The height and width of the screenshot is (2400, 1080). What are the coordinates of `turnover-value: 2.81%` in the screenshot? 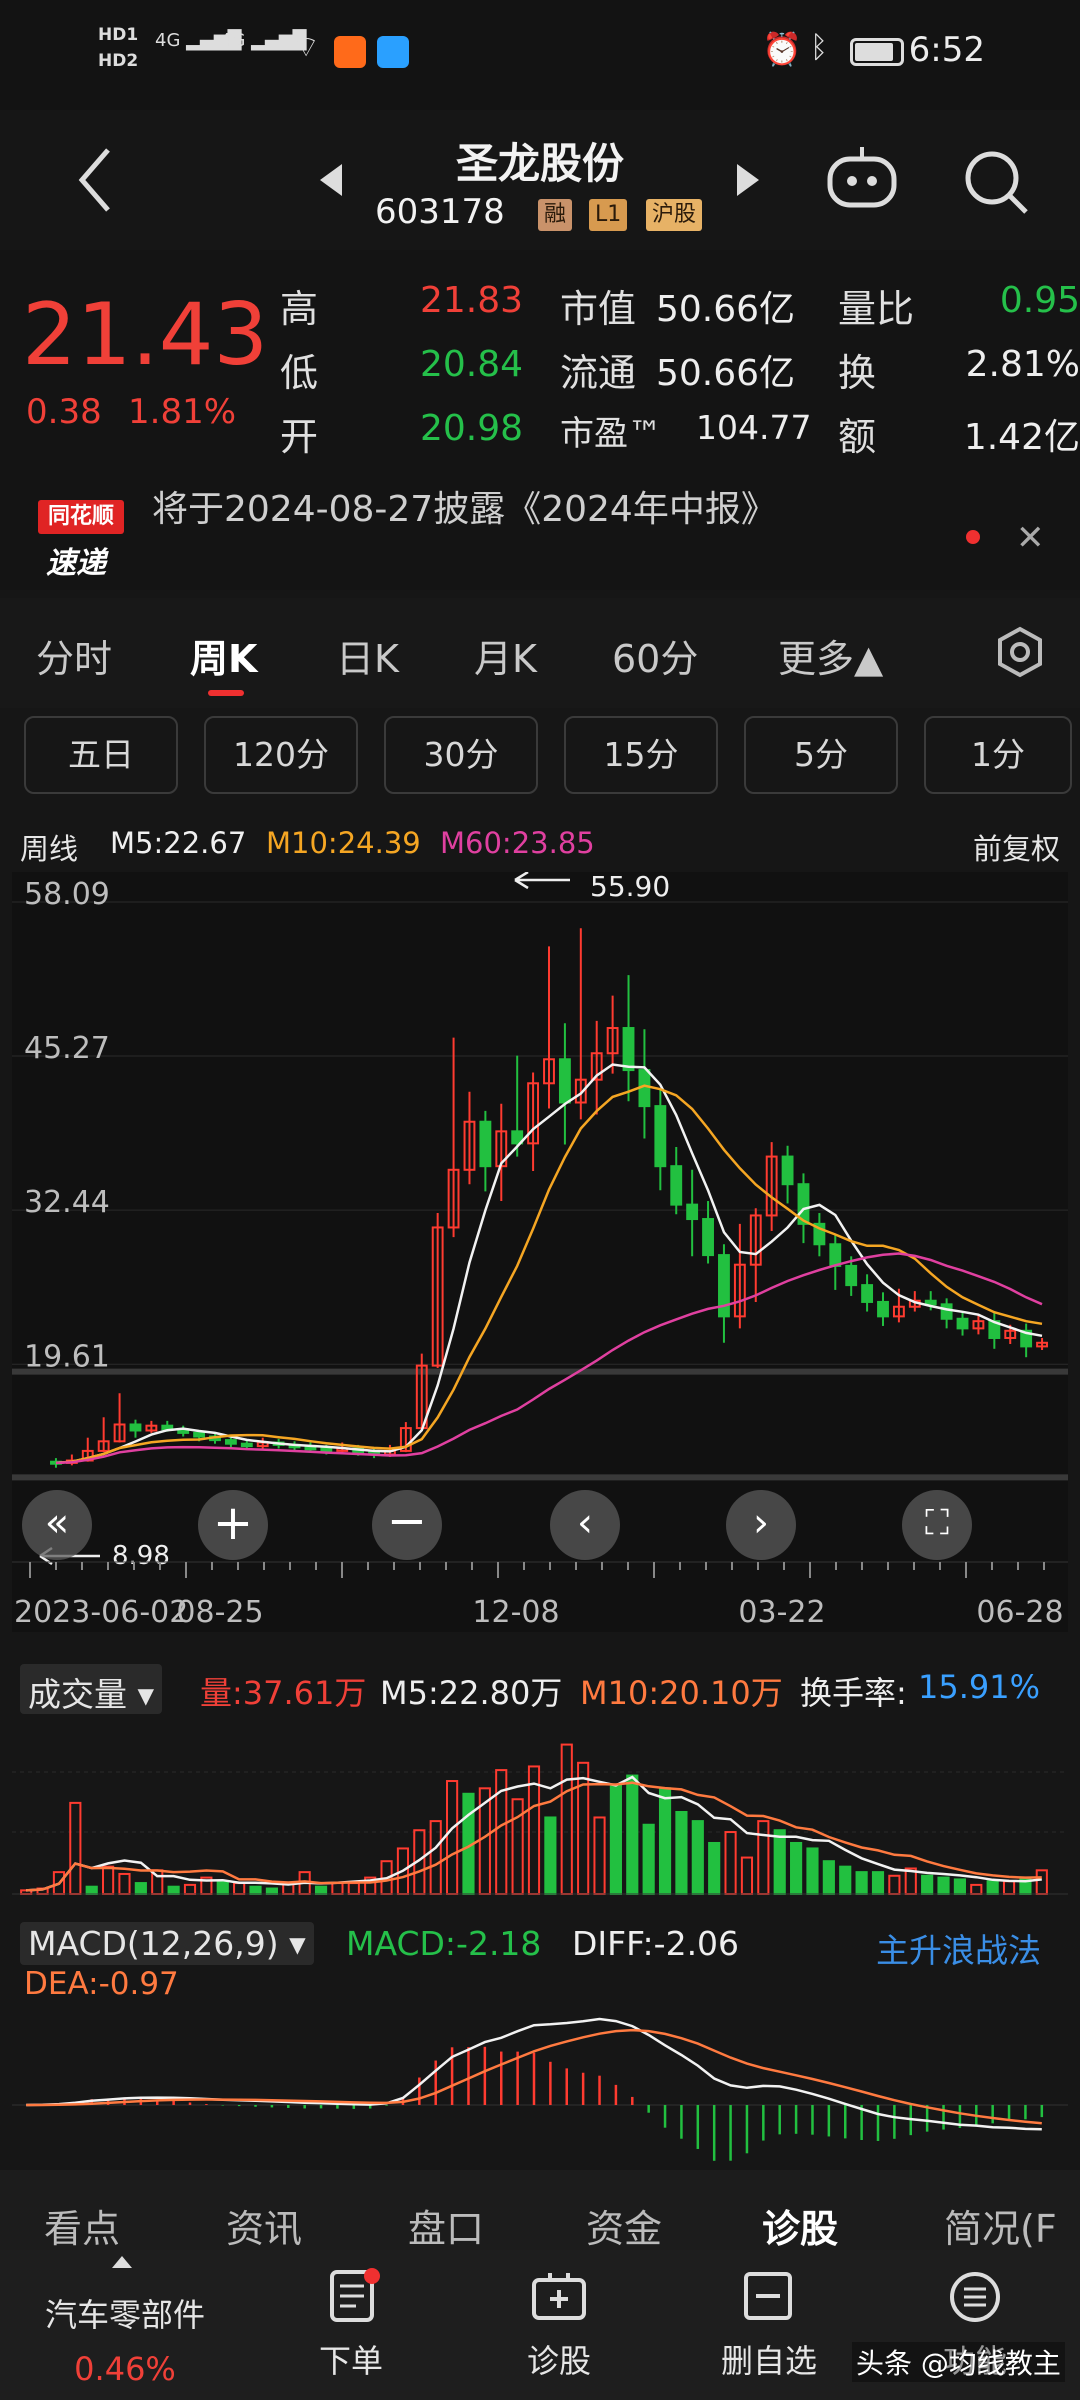 It's located at (1022, 364).